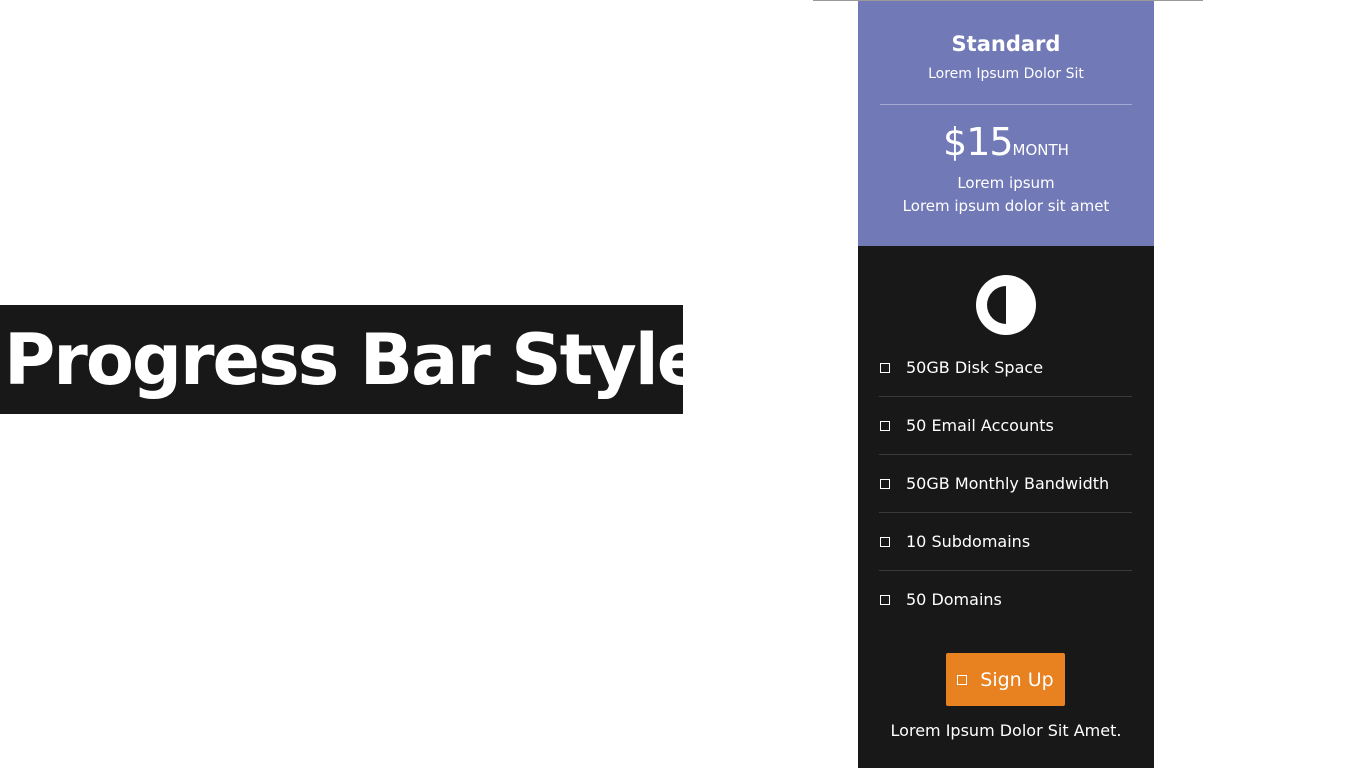  I want to click on sign-up-button-label: Sign Up, so click(1017, 679).